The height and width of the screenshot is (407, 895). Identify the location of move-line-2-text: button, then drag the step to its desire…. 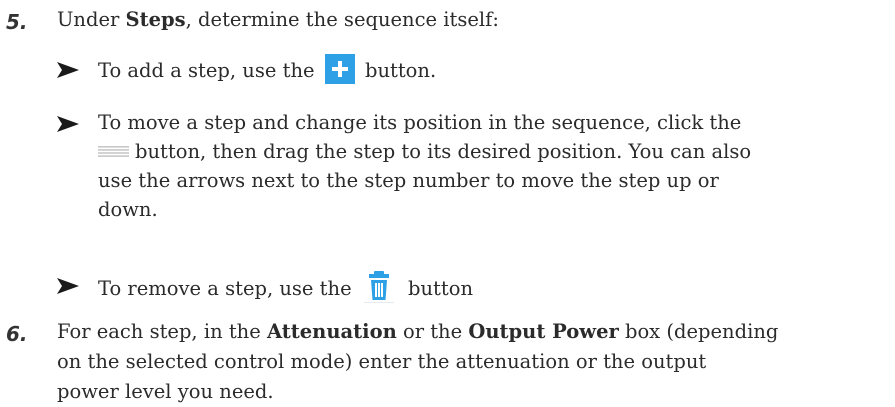
(443, 151).